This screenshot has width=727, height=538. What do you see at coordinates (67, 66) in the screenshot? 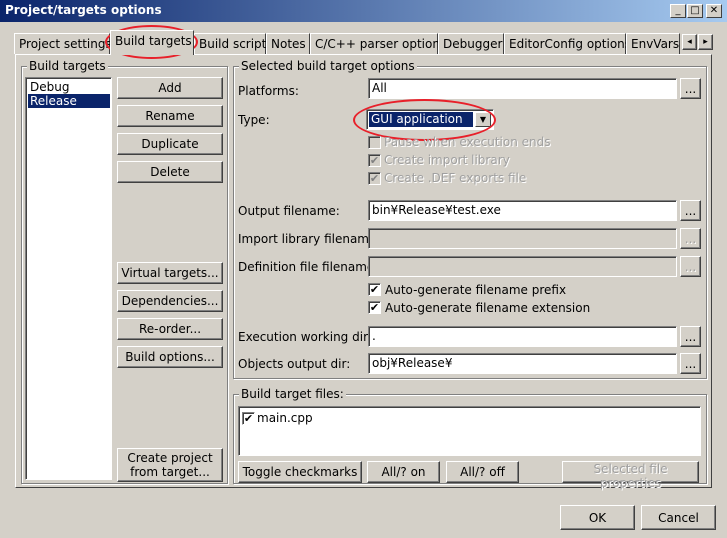
I see `build-targets-group-title: Build targets` at bounding box center [67, 66].